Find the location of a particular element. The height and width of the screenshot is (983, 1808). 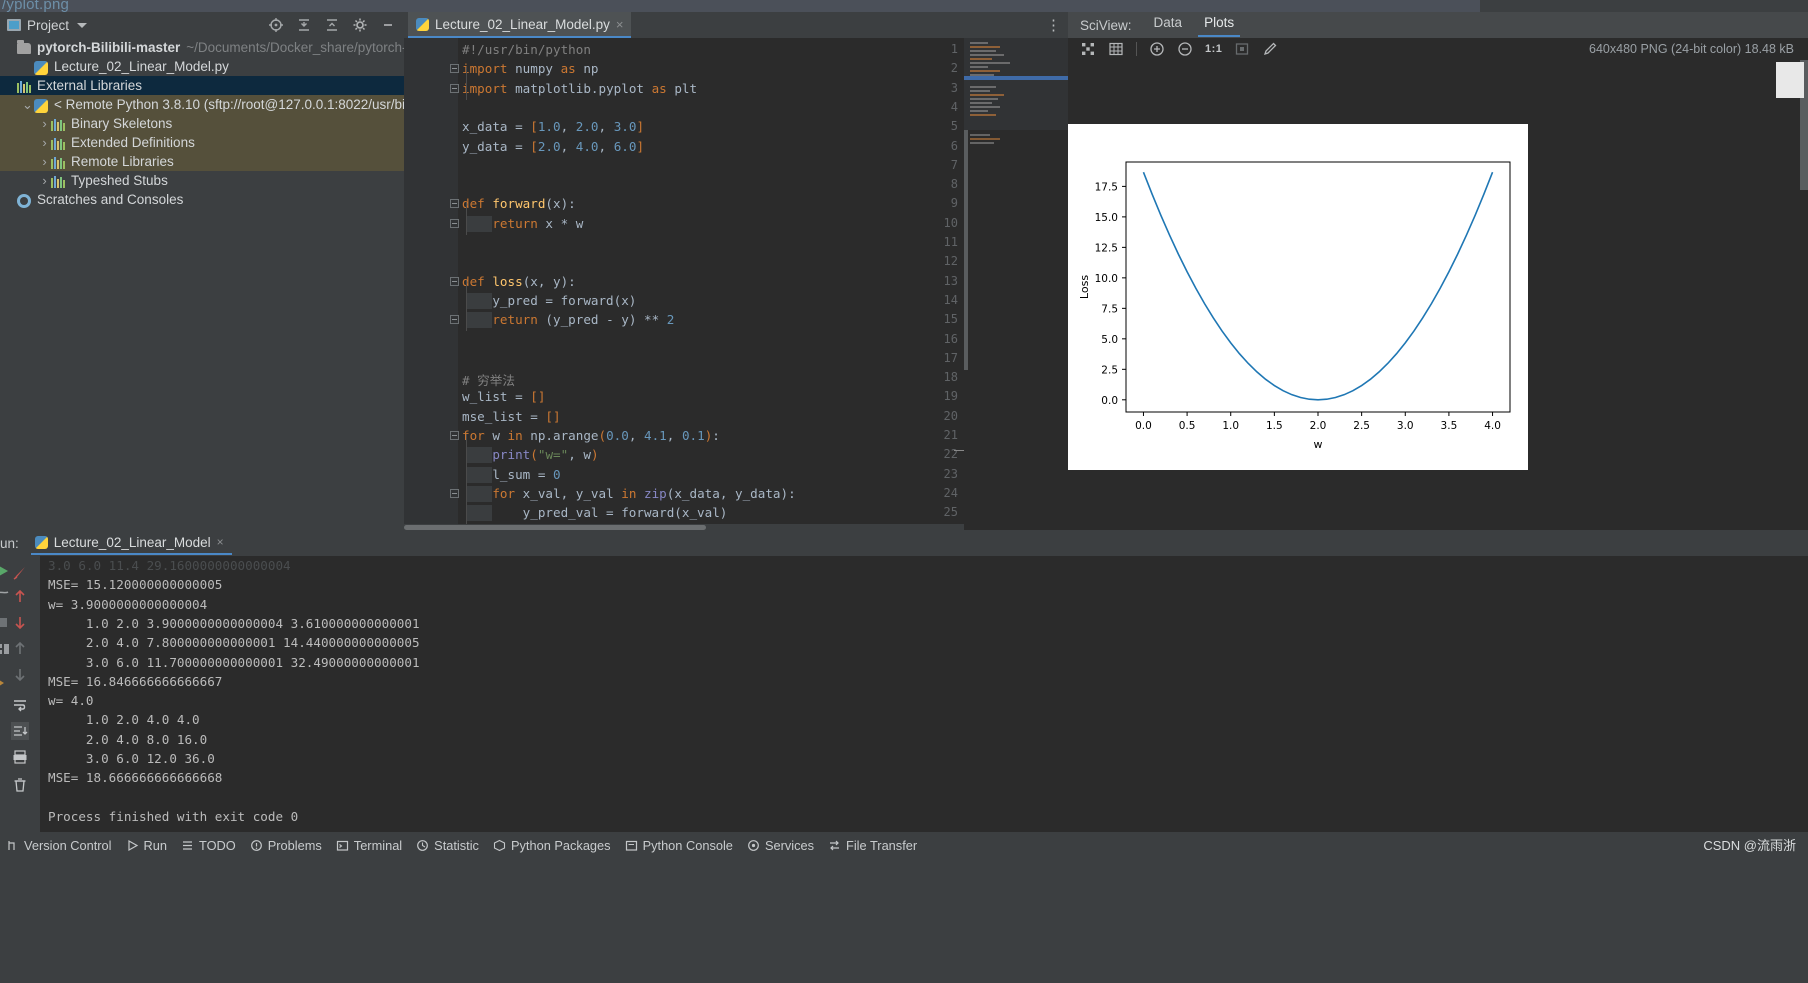

down-arrow-icon is located at coordinates (20, 623).